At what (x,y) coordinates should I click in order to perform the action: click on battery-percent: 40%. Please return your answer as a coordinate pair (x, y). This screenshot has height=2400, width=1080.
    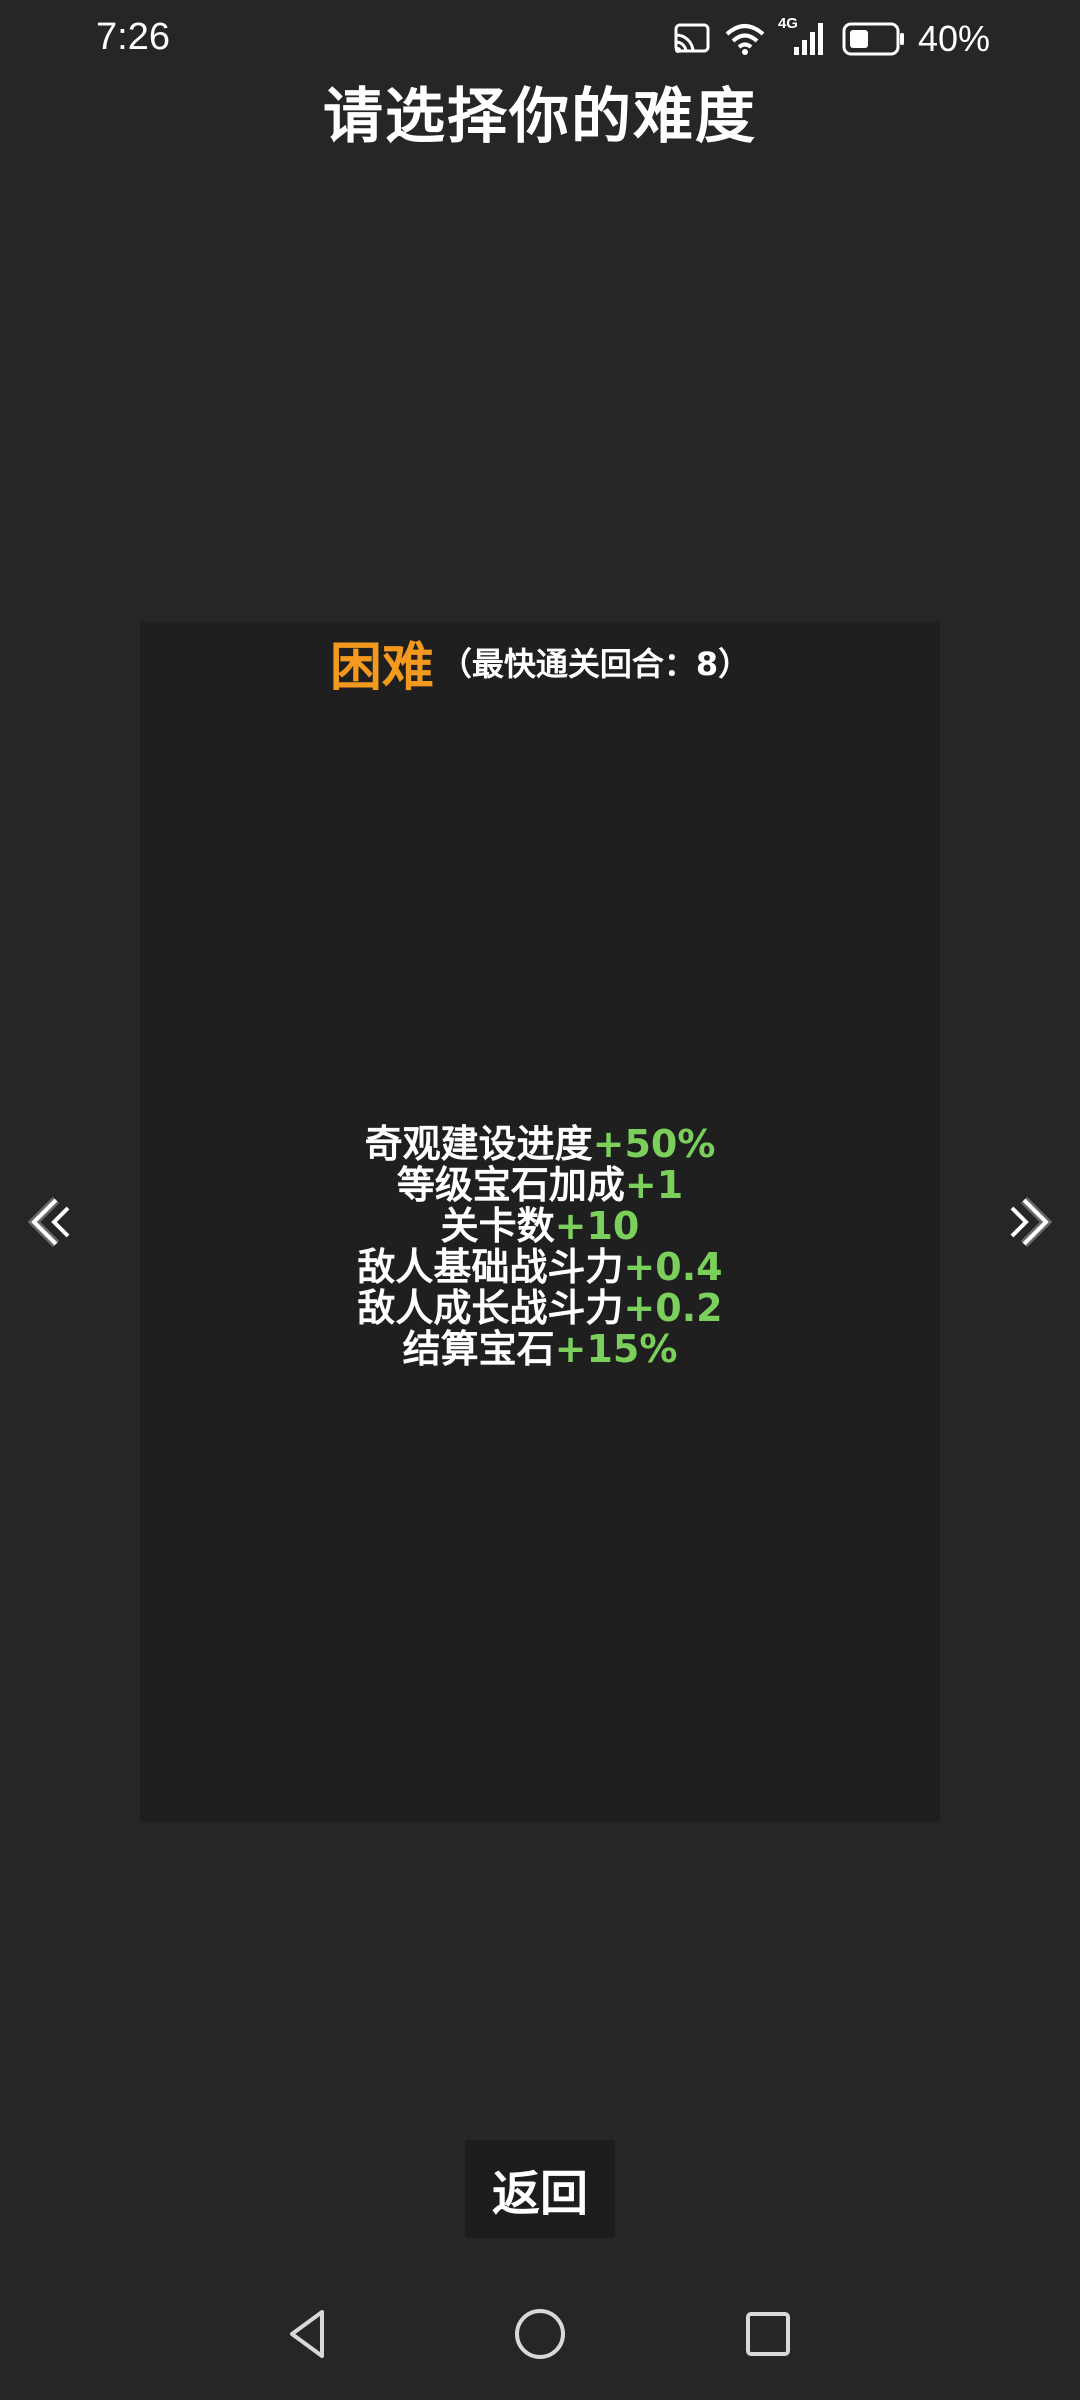
    Looking at the image, I should click on (953, 38).